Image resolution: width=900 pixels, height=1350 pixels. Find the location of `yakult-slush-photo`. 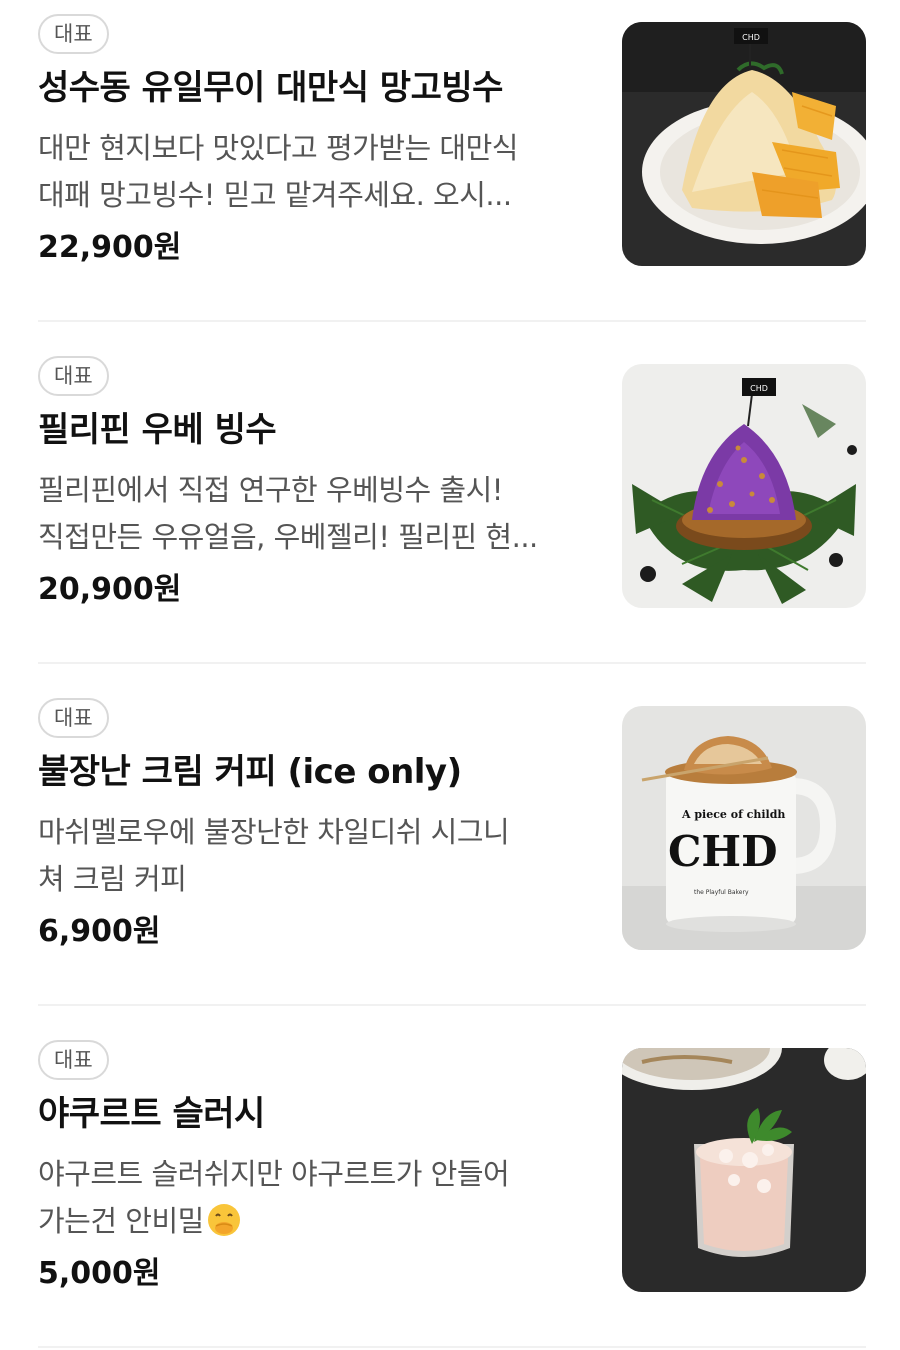

yakult-slush-photo is located at coordinates (744, 1170).